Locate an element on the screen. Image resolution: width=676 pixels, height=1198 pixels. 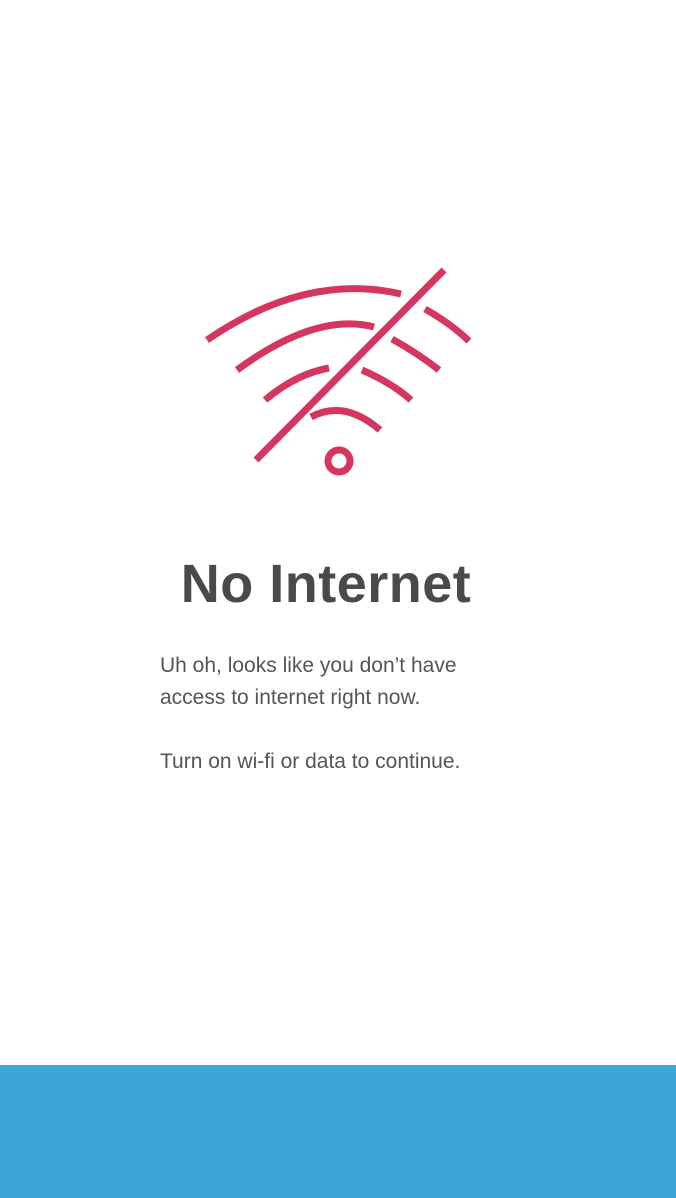
message-line: Turn on wi-fi or data to continue. is located at coordinates (310, 761).